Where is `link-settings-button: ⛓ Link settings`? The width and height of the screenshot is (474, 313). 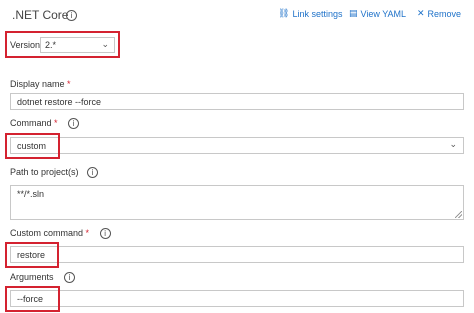 link-settings-button: ⛓ Link settings is located at coordinates (310, 14).